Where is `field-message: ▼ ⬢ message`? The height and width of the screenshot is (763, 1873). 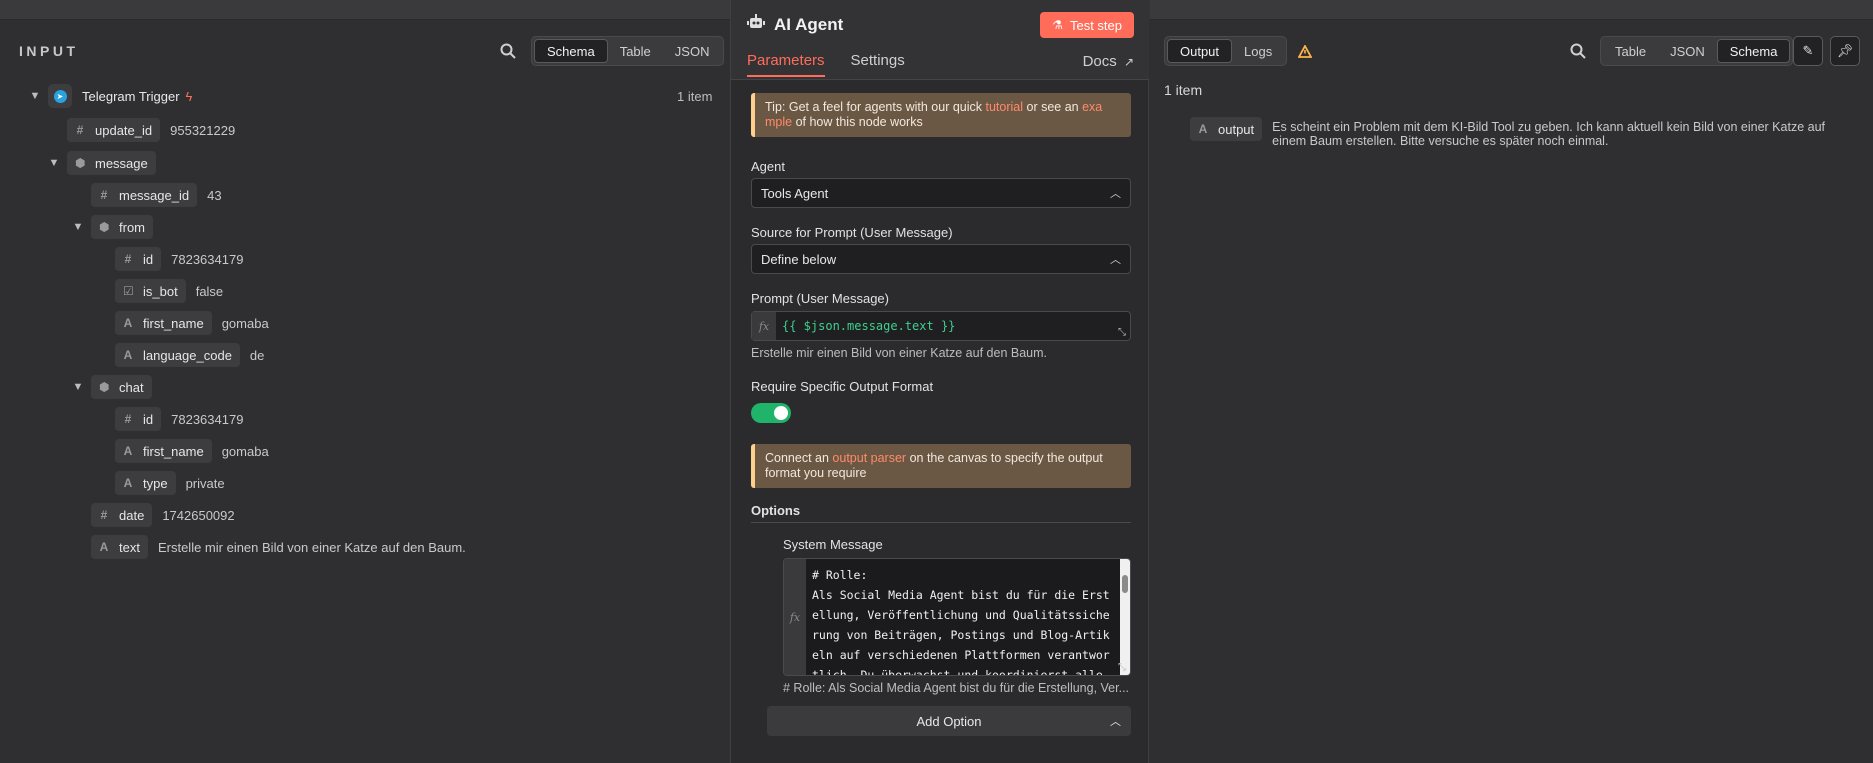
field-message: ▼ ⬢ message is located at coordinates (101, 163).